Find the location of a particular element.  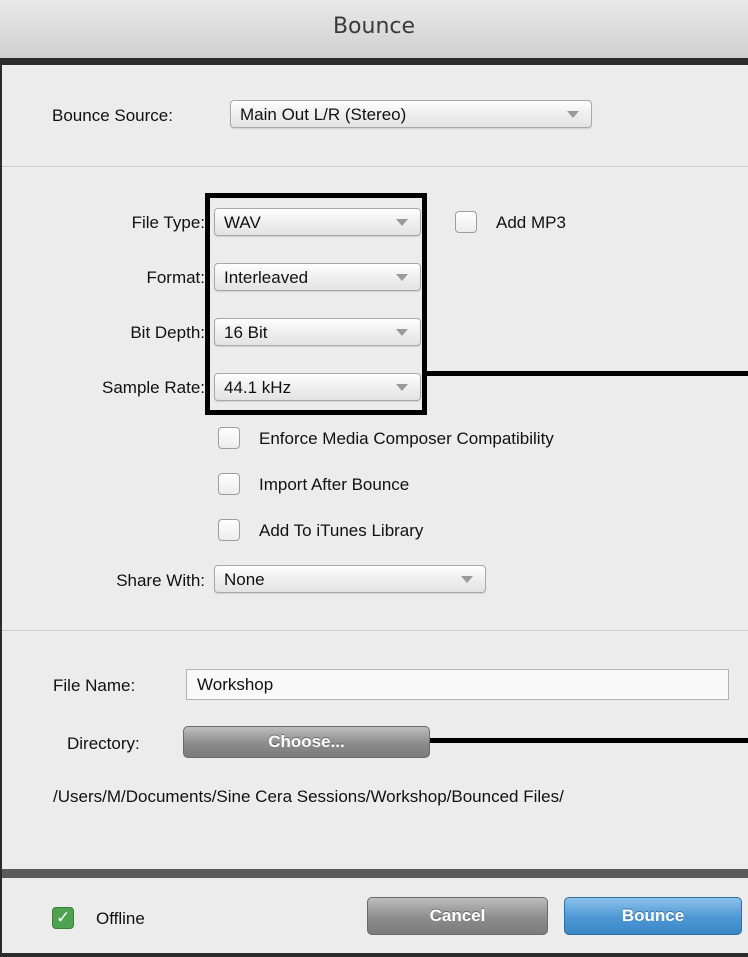

format-label: Format: is located at coordinates (175, 277).